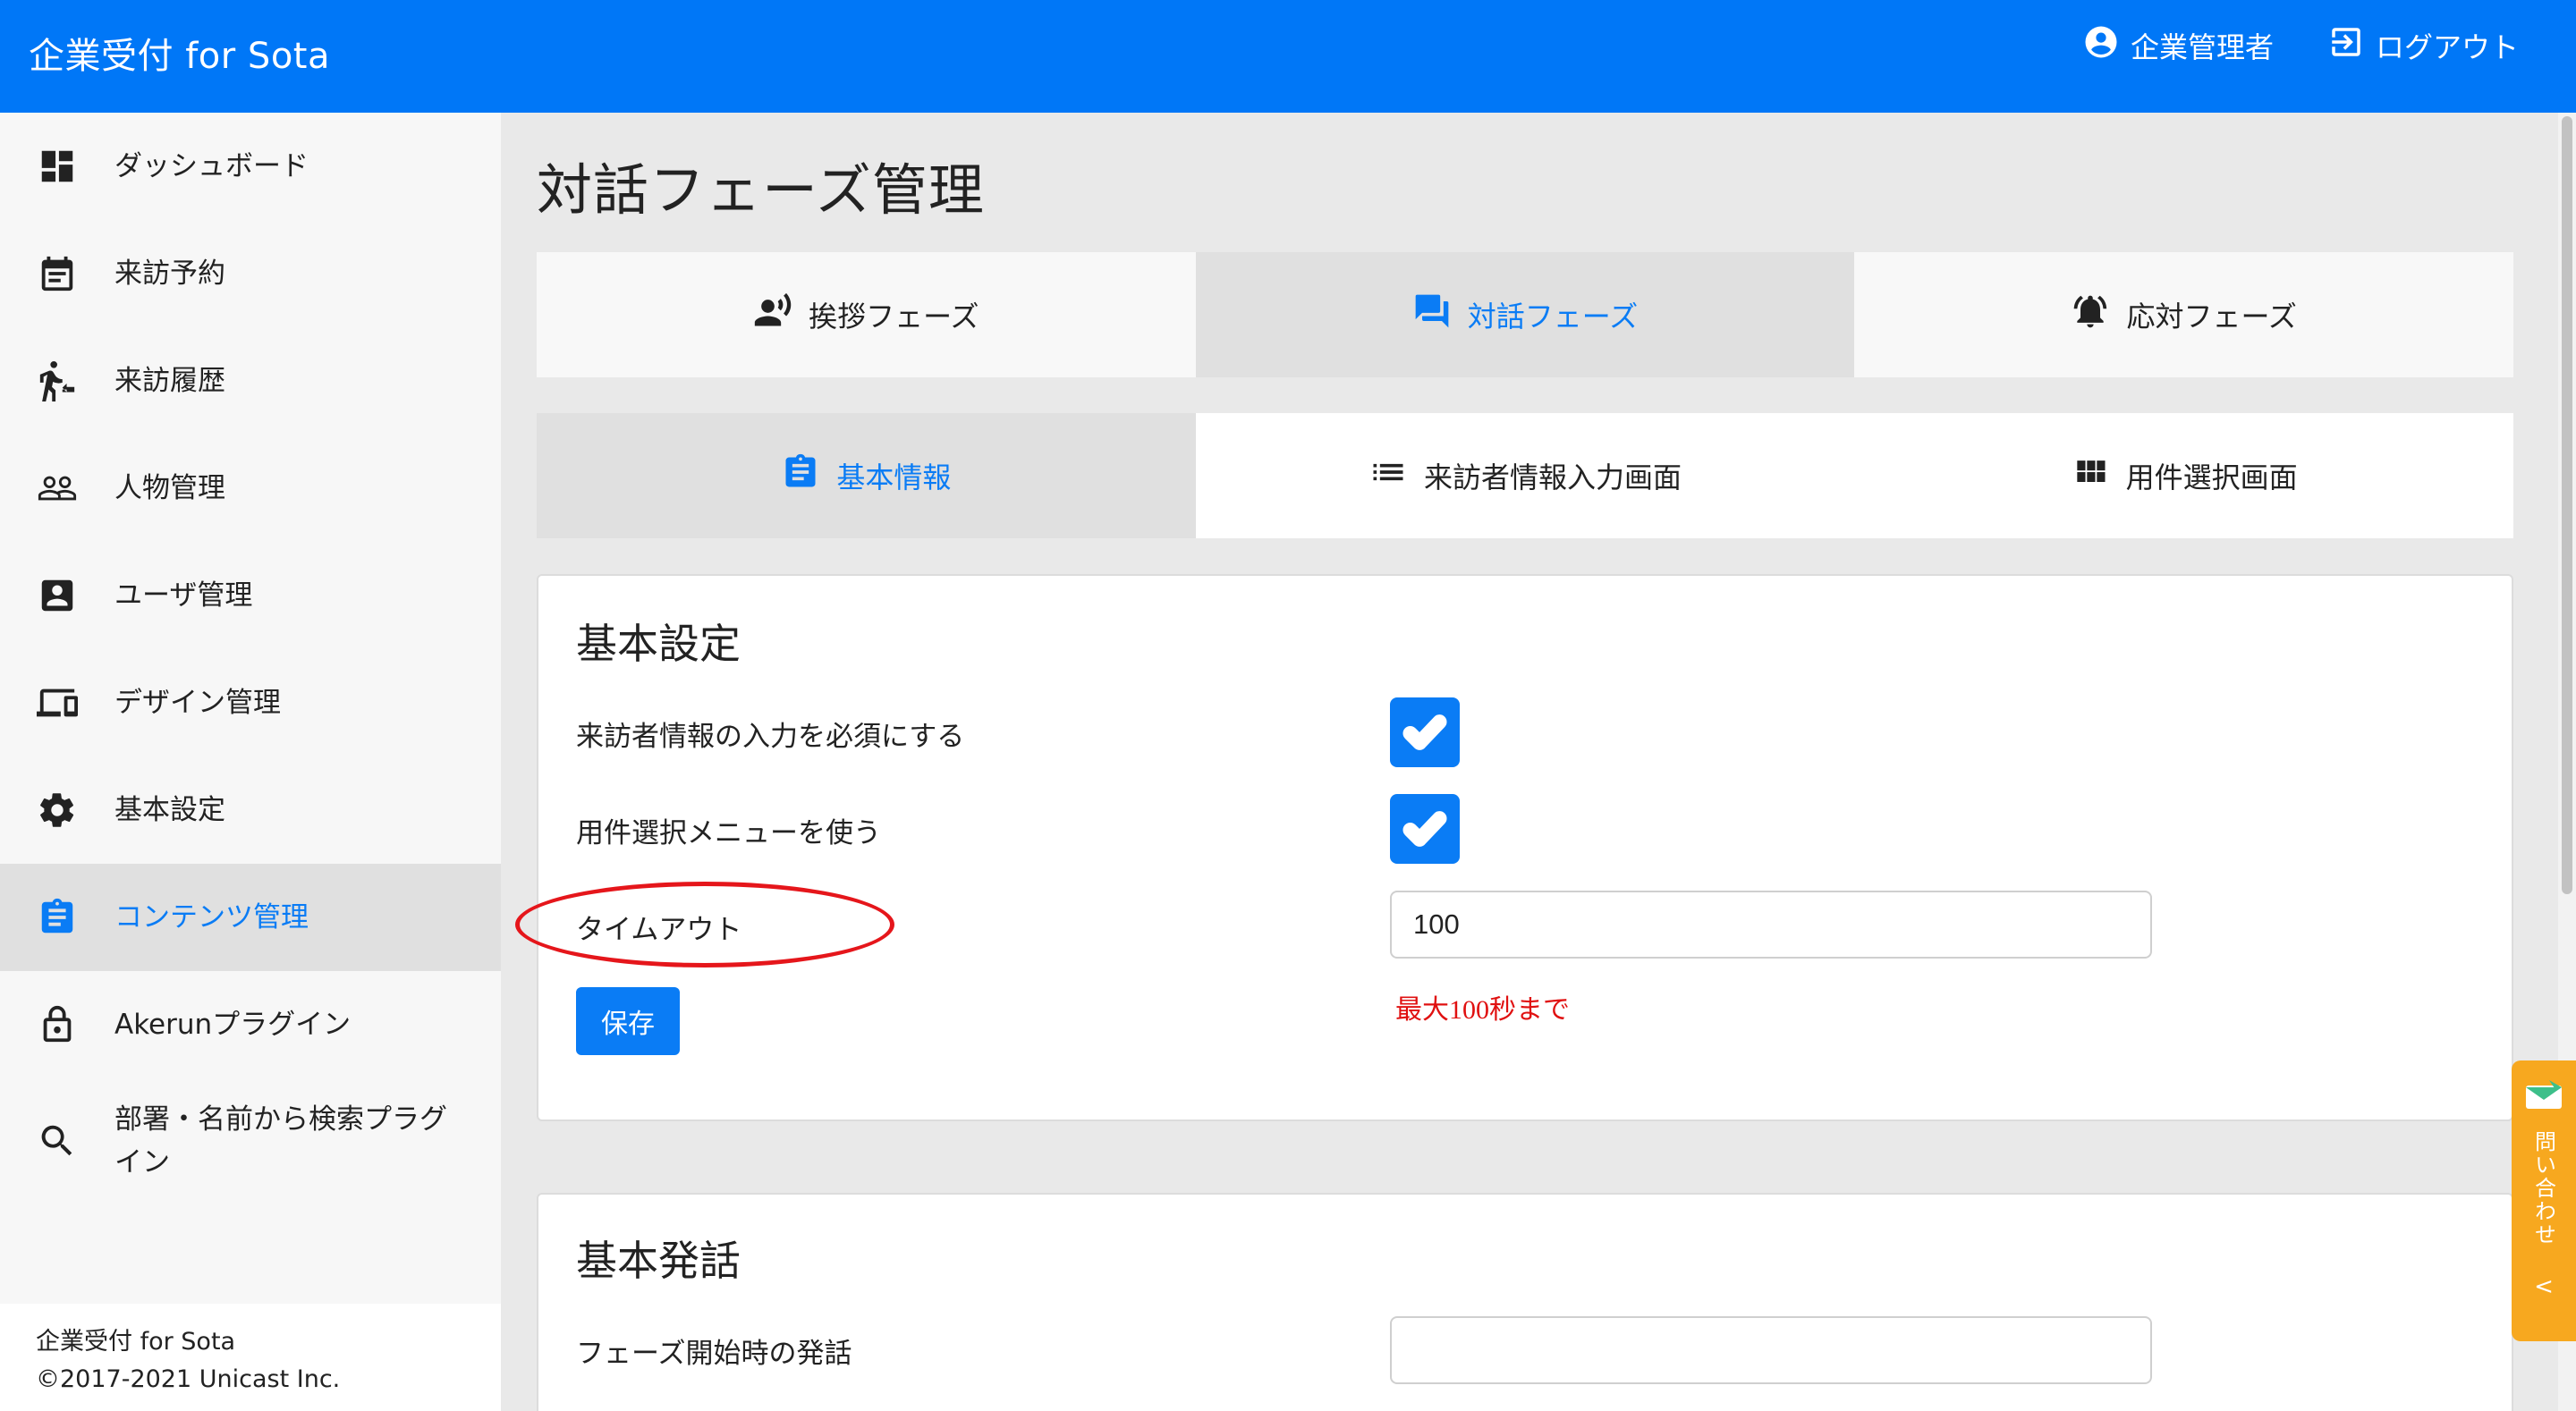  I want to click on tab-greeting-phase: 挨拶フェーズ, so click(866, 315).